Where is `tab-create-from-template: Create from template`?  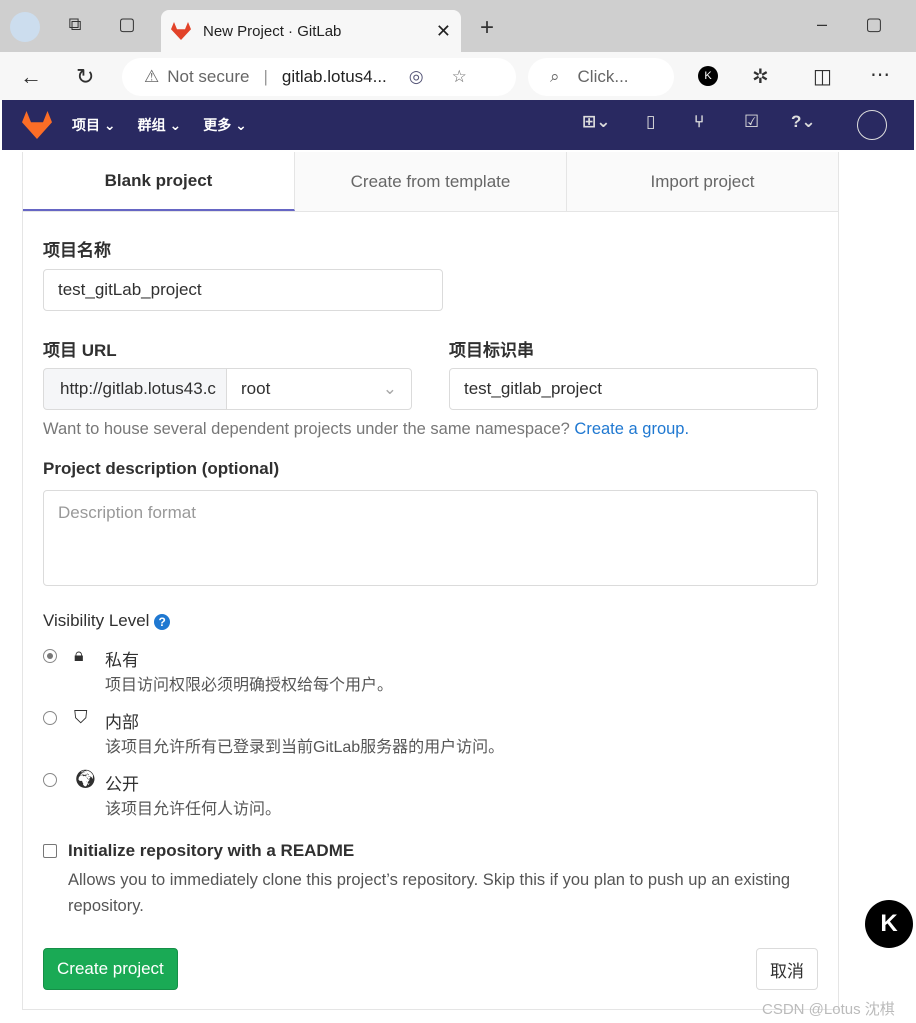
tab-create-from-template: Create from template is located at coordinates (431, 181).